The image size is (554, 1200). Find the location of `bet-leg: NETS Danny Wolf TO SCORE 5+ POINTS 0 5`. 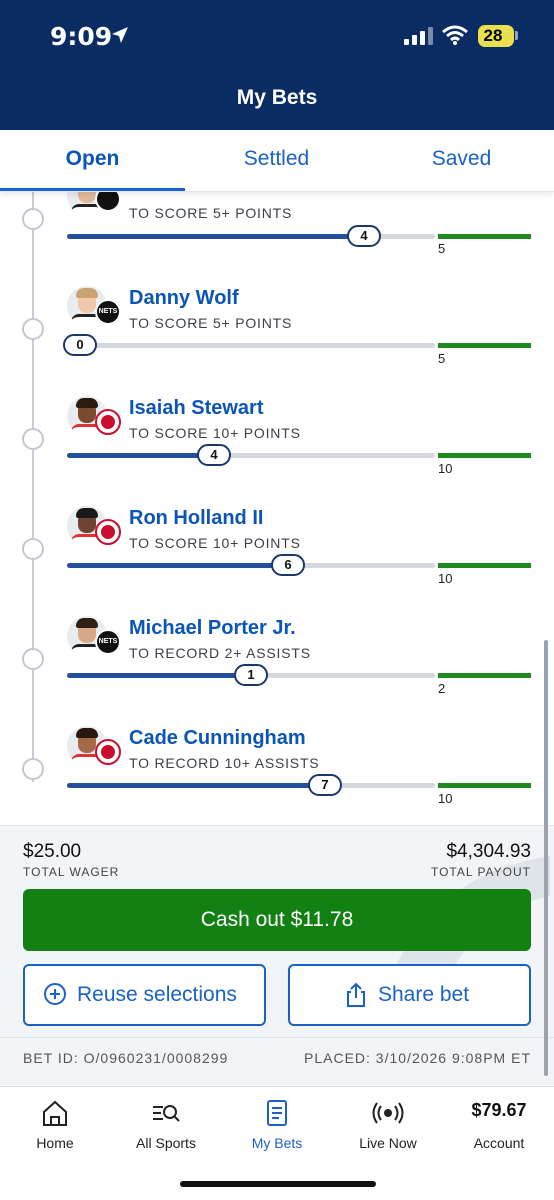

bet-leg: NETS Danny Wolf TO SCORE 5+ POINTS 0 5 is located at coordinates (277, 279).